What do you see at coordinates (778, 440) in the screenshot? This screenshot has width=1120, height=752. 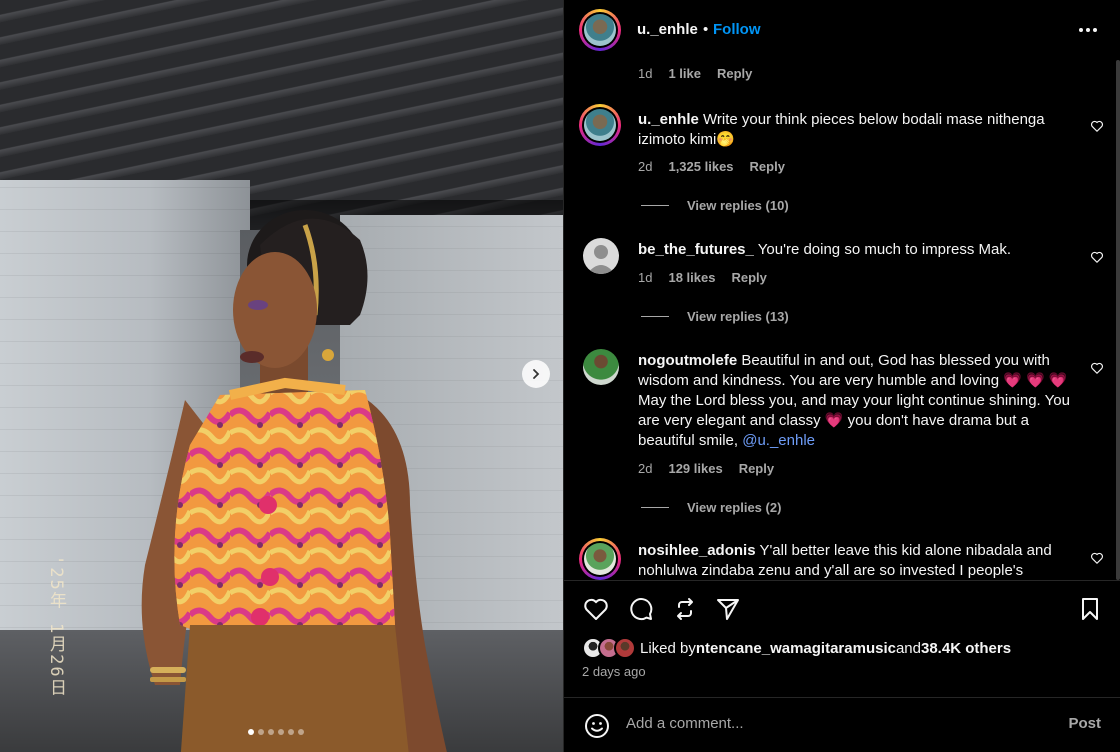 I see `mention-link: @u._enhle` at bounding box center [778, 440].